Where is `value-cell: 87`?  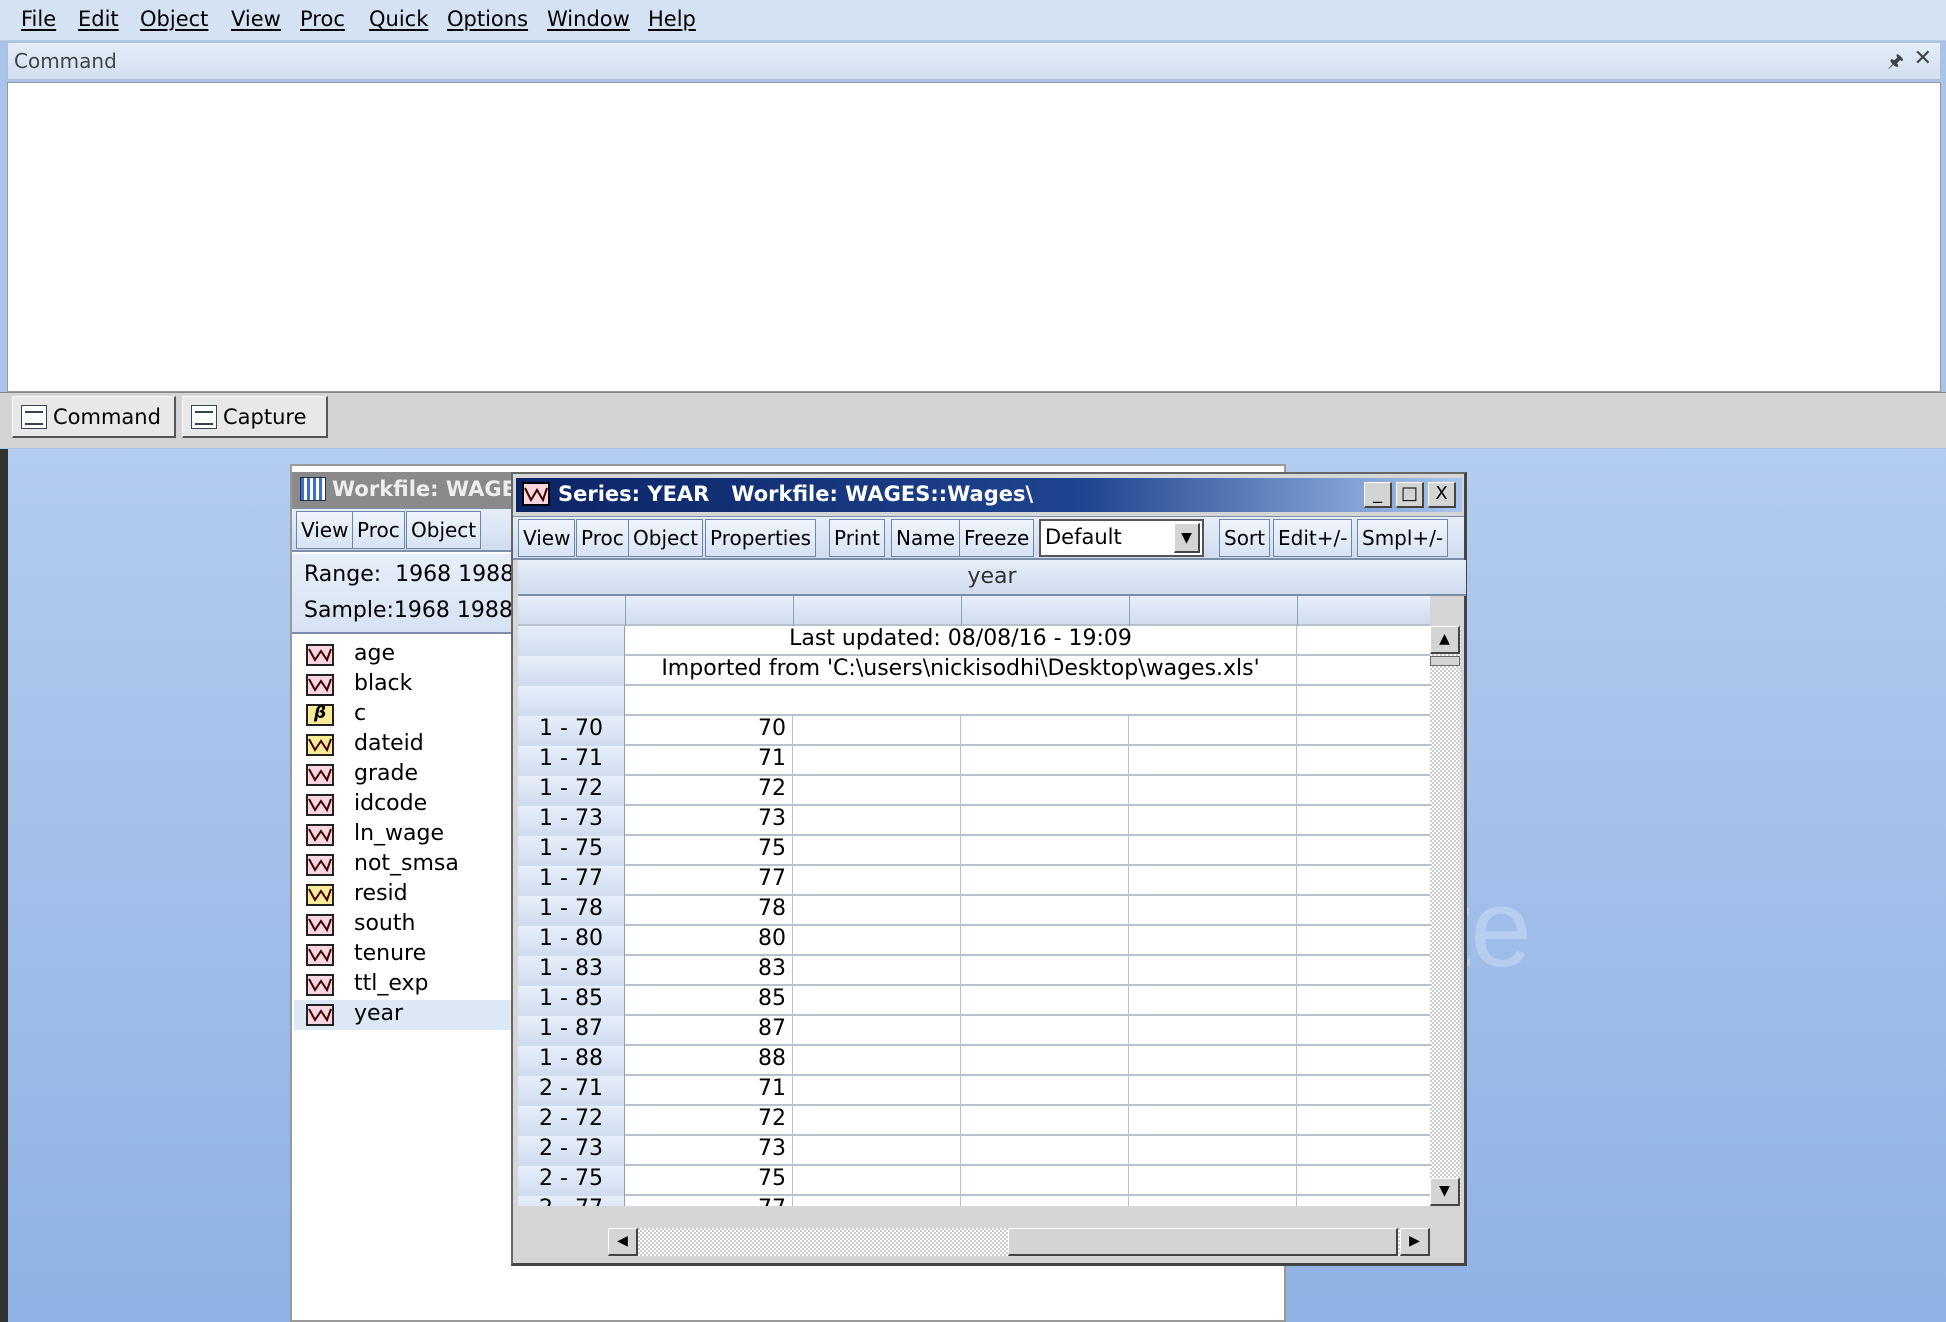 value-cell: 87 is located at coordinates (709, 1031).